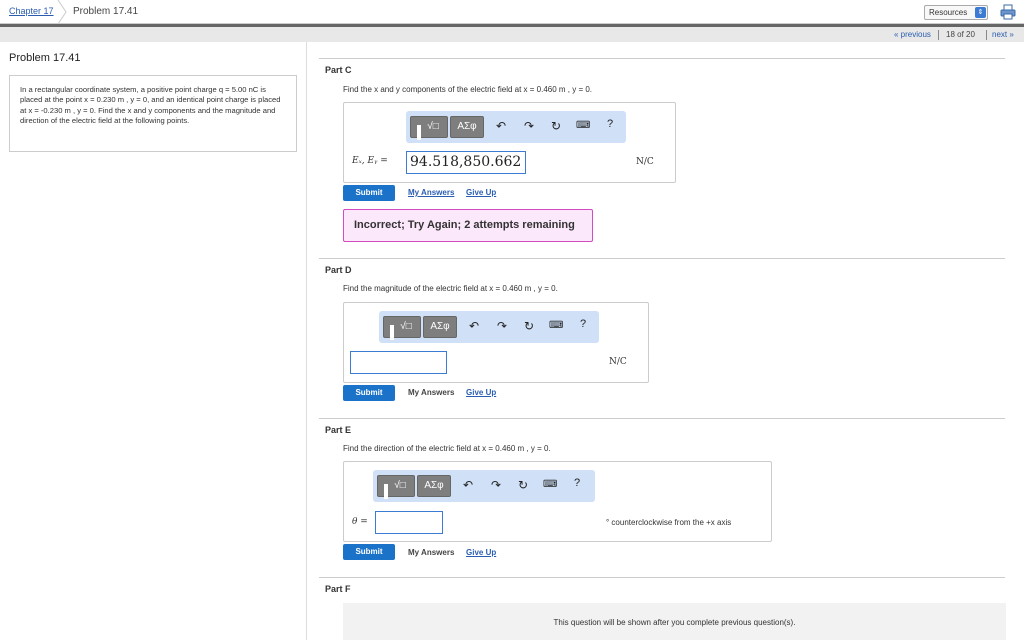 The height and width of the screenshot is (640, 1024). I want to click on dropdown-caret-icon: ⇕, so click(980, 12).